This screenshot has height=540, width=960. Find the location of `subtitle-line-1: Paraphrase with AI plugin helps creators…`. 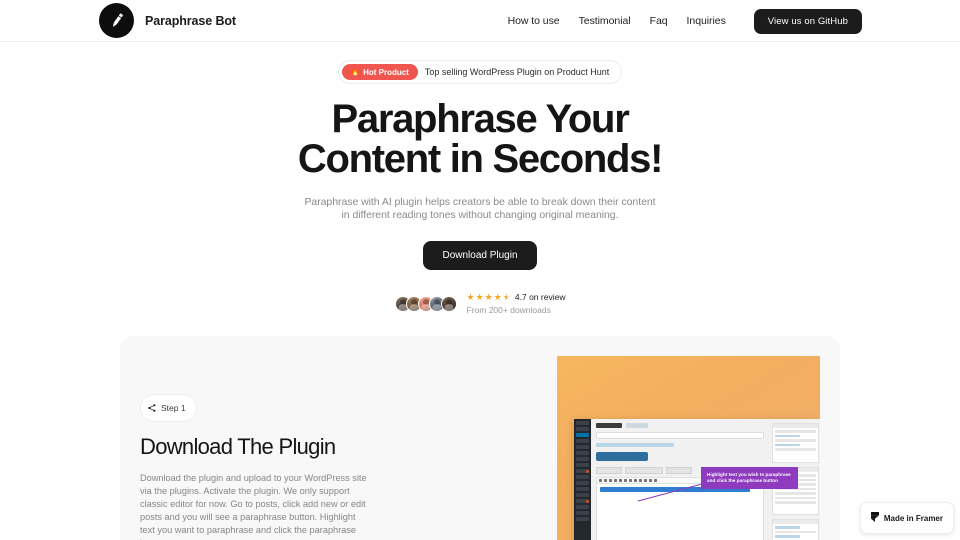

subtitle-line-1: Paraphrase with AI plugin helps creators… is located at coordinates (480, 202).